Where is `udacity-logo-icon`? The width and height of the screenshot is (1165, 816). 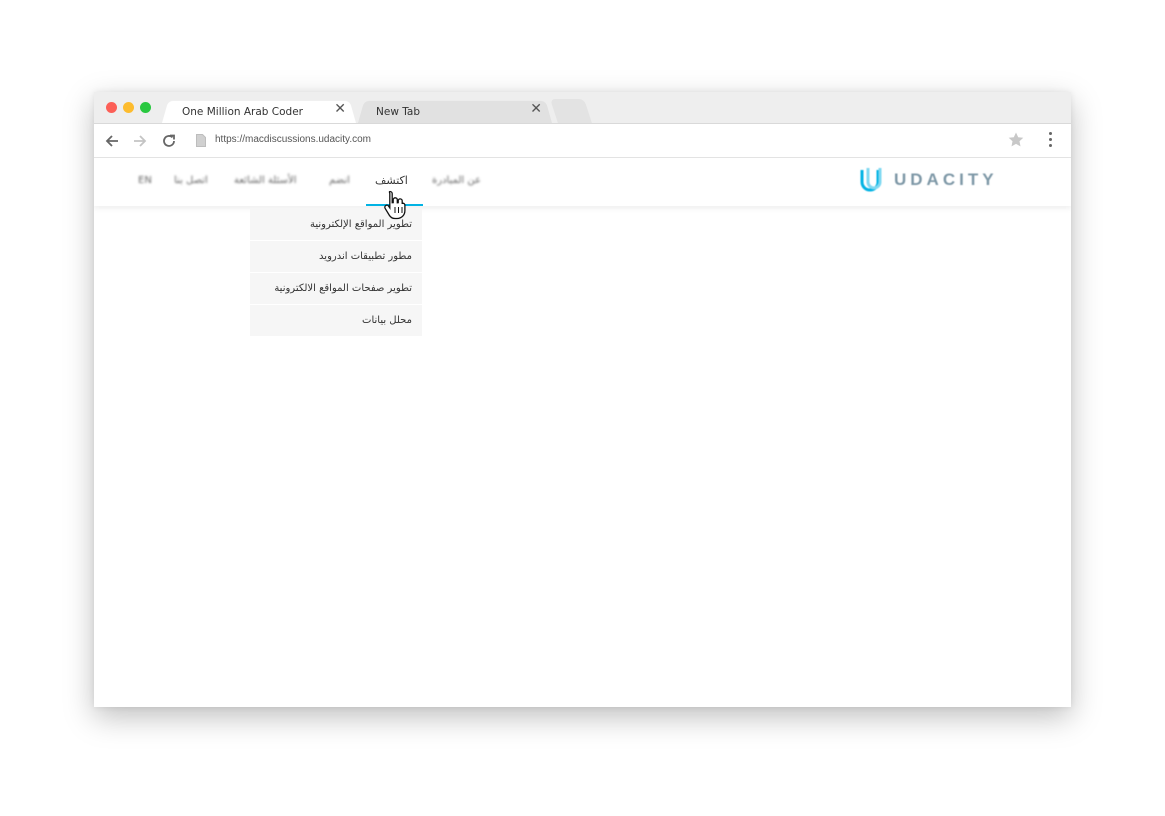 udacity-logo-icon is located at coordinates (871, 180).